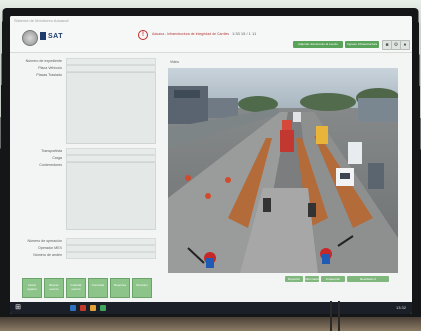 The width and height of the screenshot is (421, 331). Describe the element at coordinates (18, 308) in the screenshot. I see `start-menu-icon: ⊞` at that location.